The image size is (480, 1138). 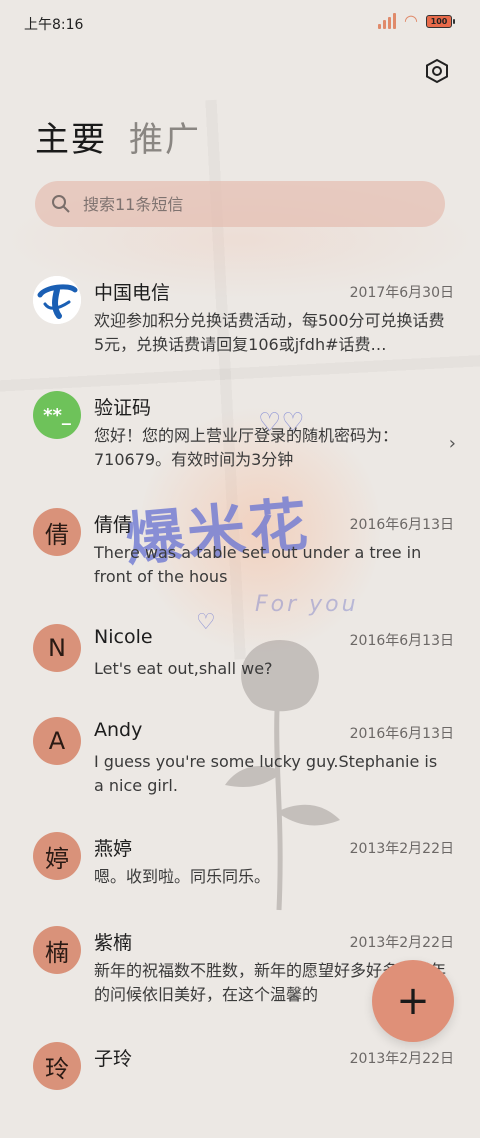 I want to click on avatar: A, so click(x=57, y=741).